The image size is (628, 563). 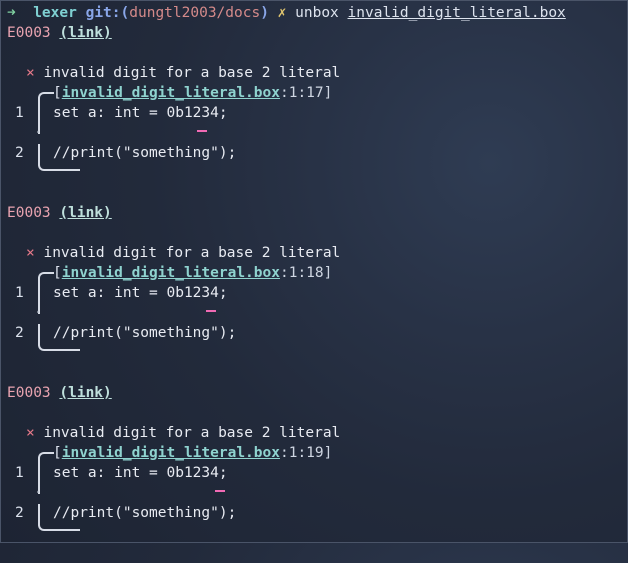 I want to click on source-location: [invalid_digit_literal.box:1:17], so click(x=192, y=93).